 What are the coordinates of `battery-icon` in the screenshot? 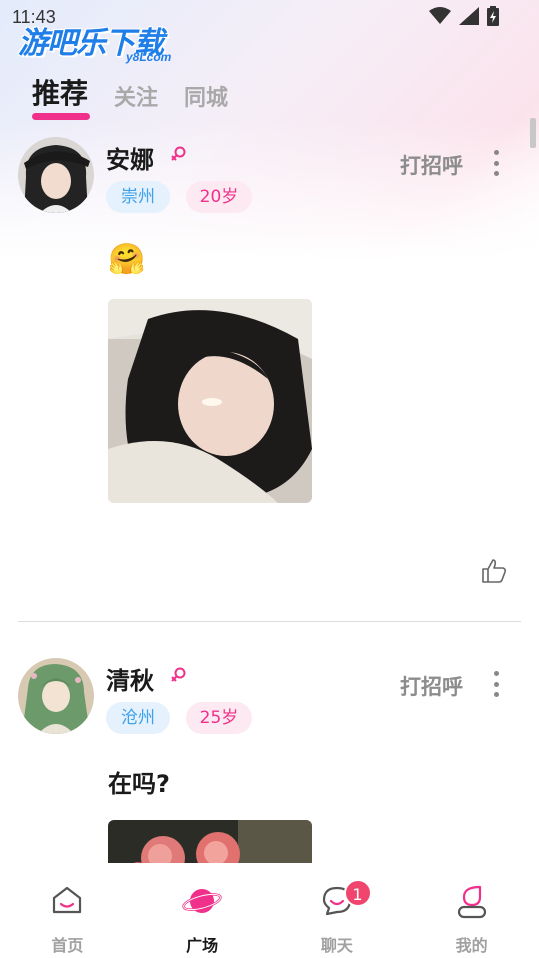 It's located at (493, 16).